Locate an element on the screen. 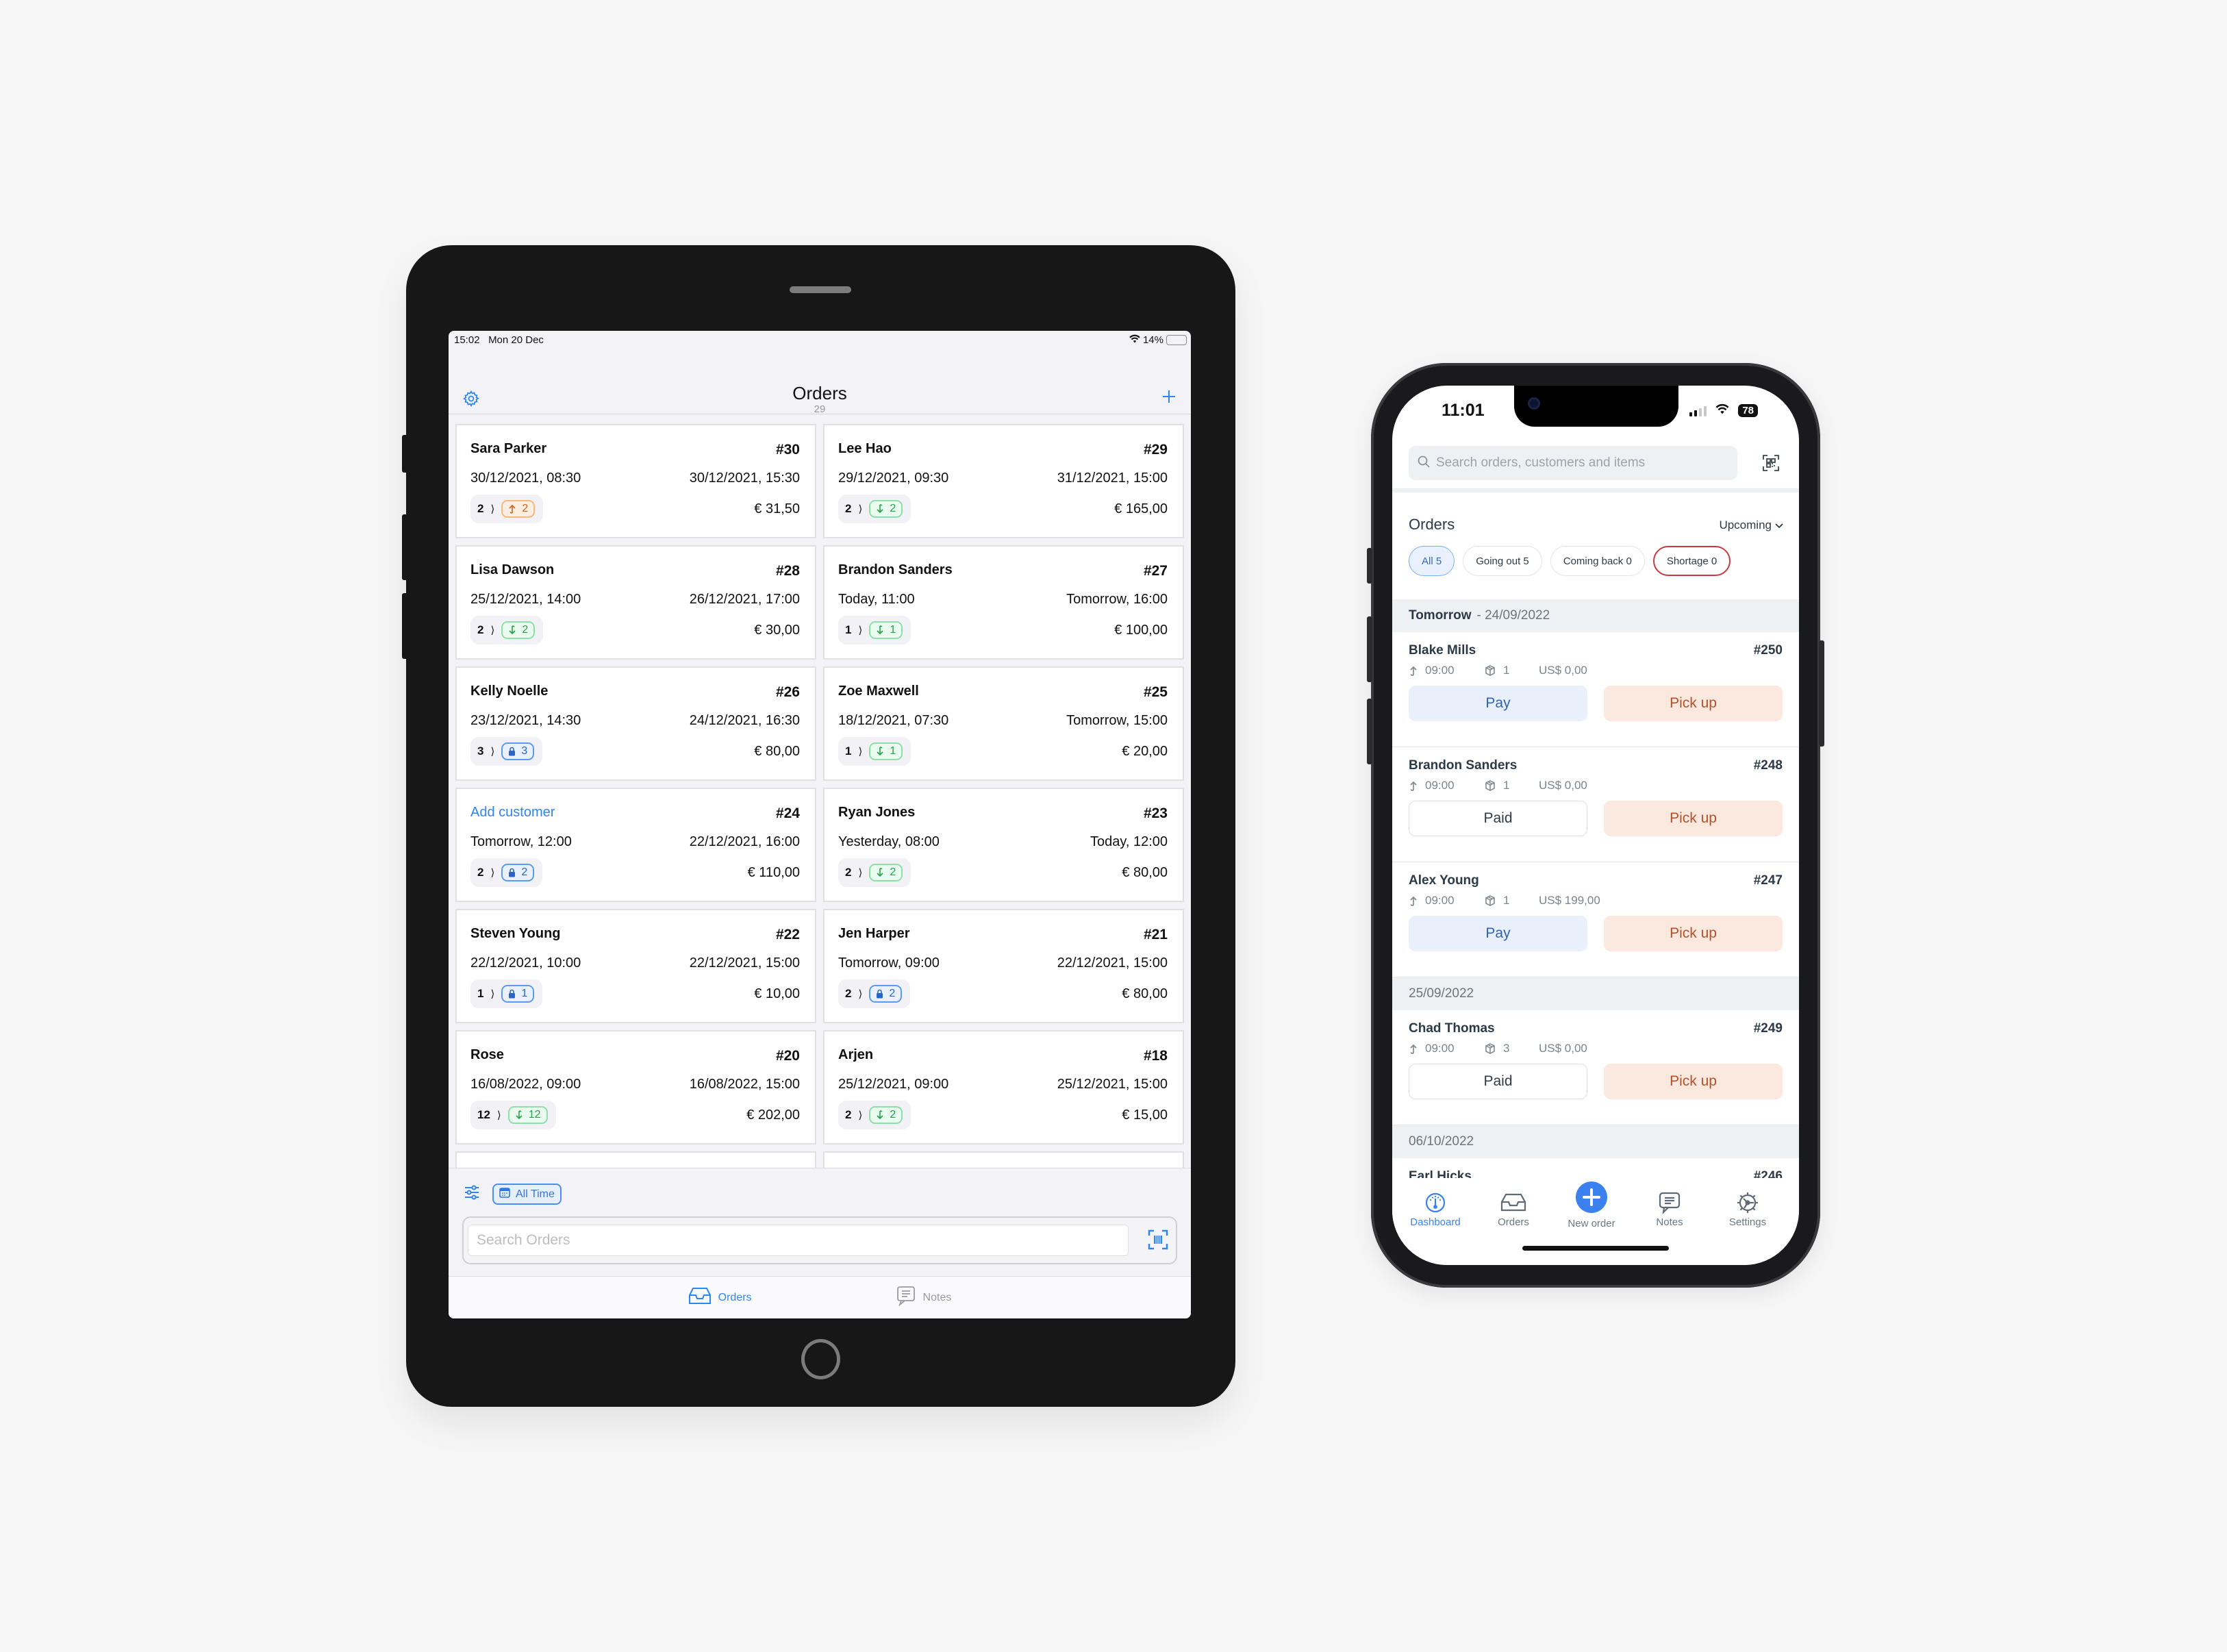 This screenshot has width=2227, height=1652. iphone-volume-down is located at coordinates (1369, 731).